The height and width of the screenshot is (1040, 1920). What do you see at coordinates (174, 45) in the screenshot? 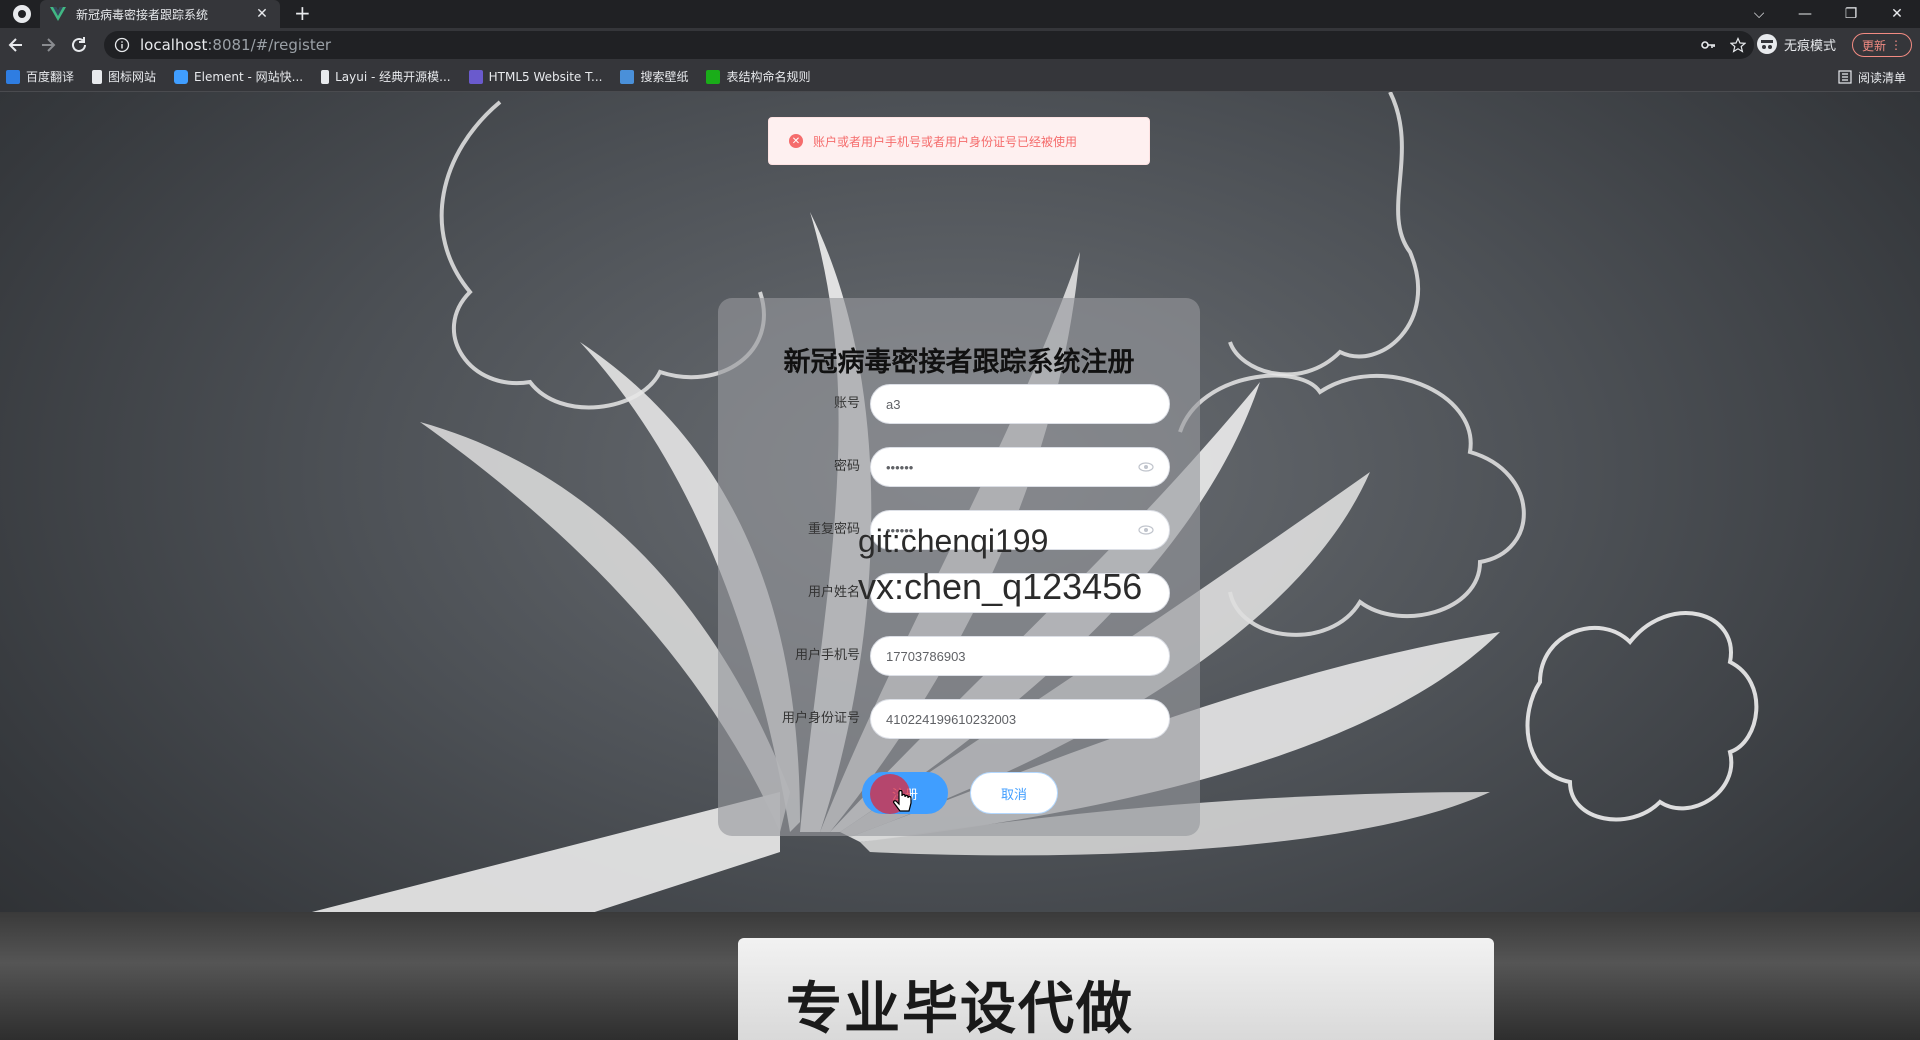
I see `url-host: localhost` at bounding box center [174, 45].